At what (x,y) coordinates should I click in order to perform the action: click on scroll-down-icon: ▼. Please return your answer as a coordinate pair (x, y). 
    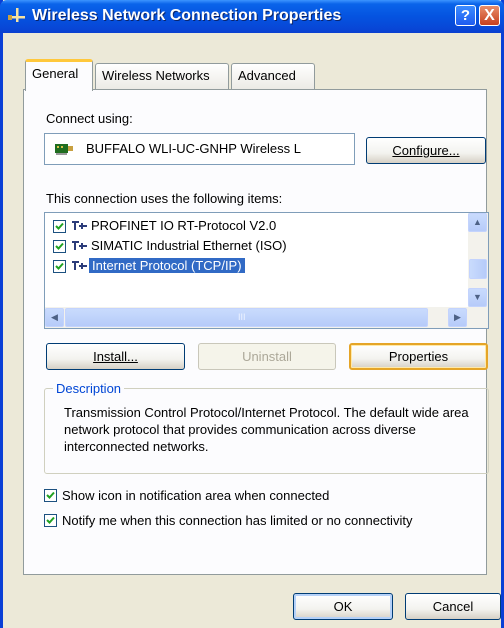
    Looking at the image, I should click on (477, 297).